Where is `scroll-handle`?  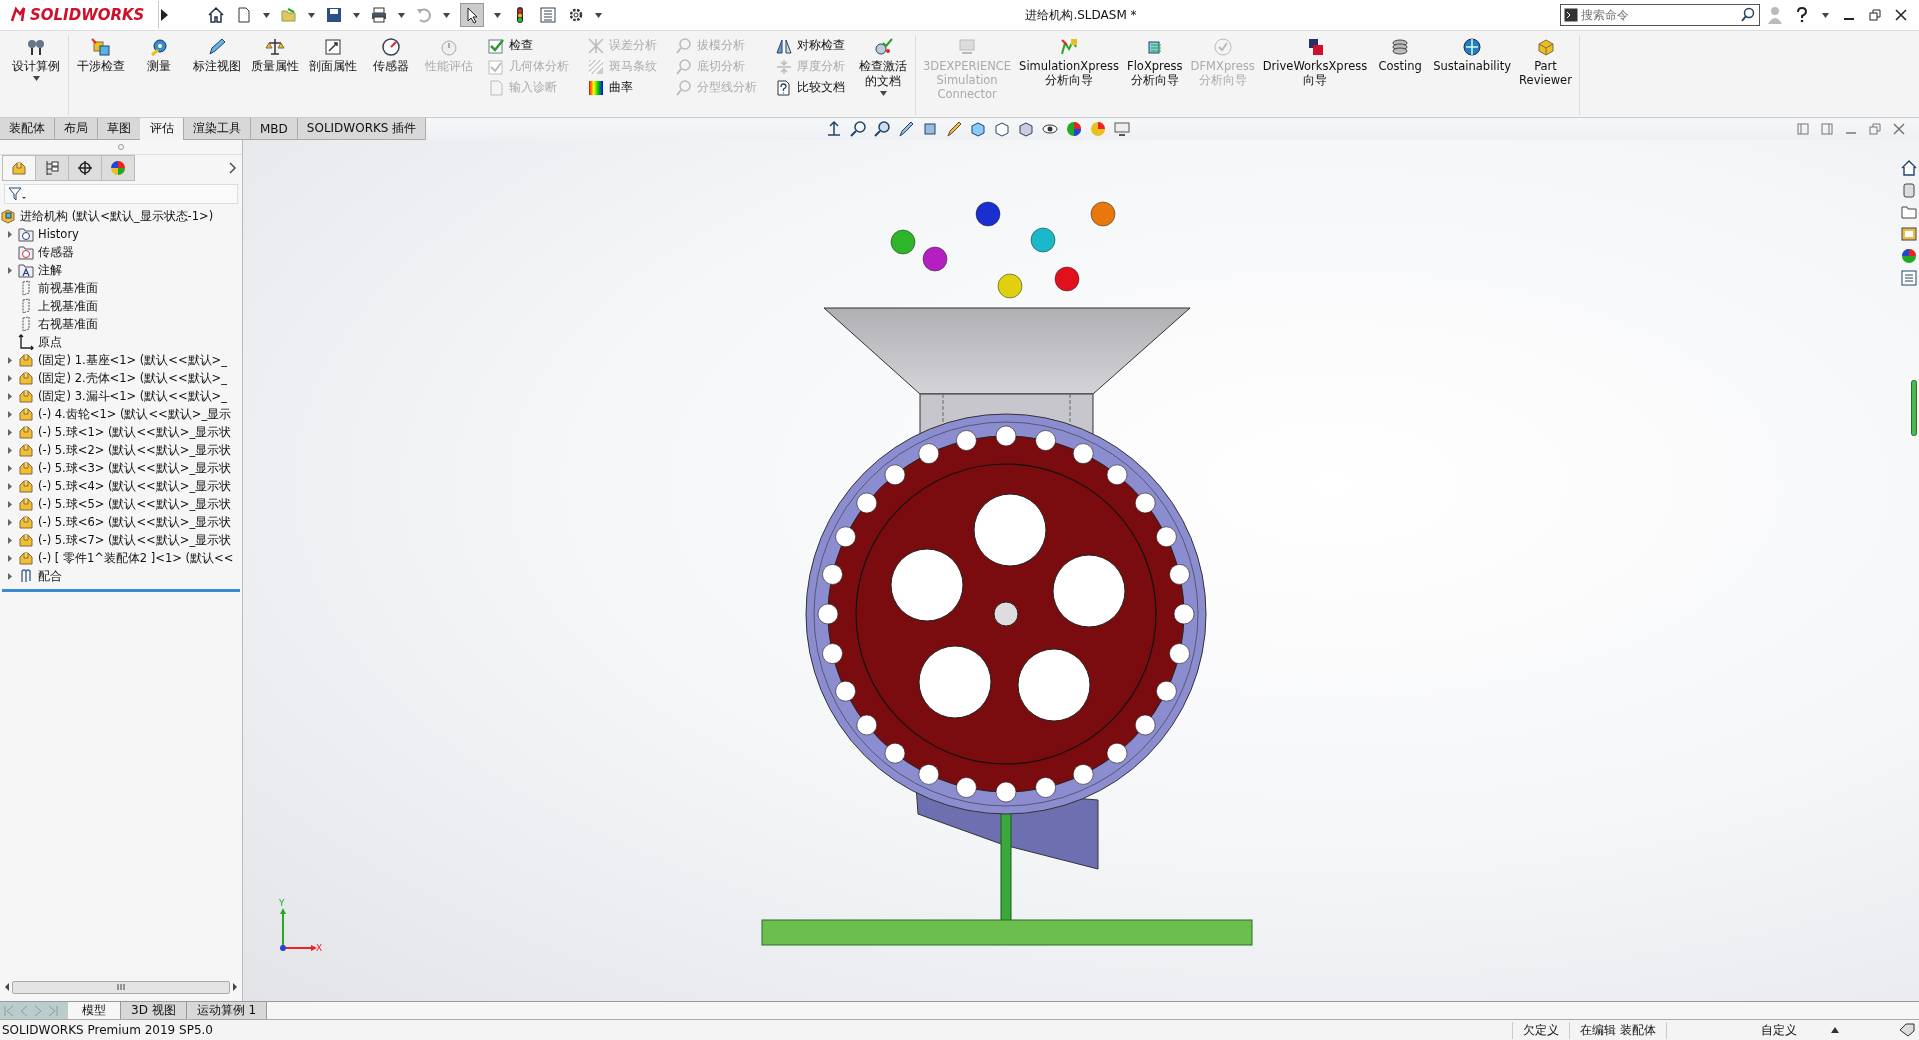
scroll-handle is located at coordinates (1914, 408).